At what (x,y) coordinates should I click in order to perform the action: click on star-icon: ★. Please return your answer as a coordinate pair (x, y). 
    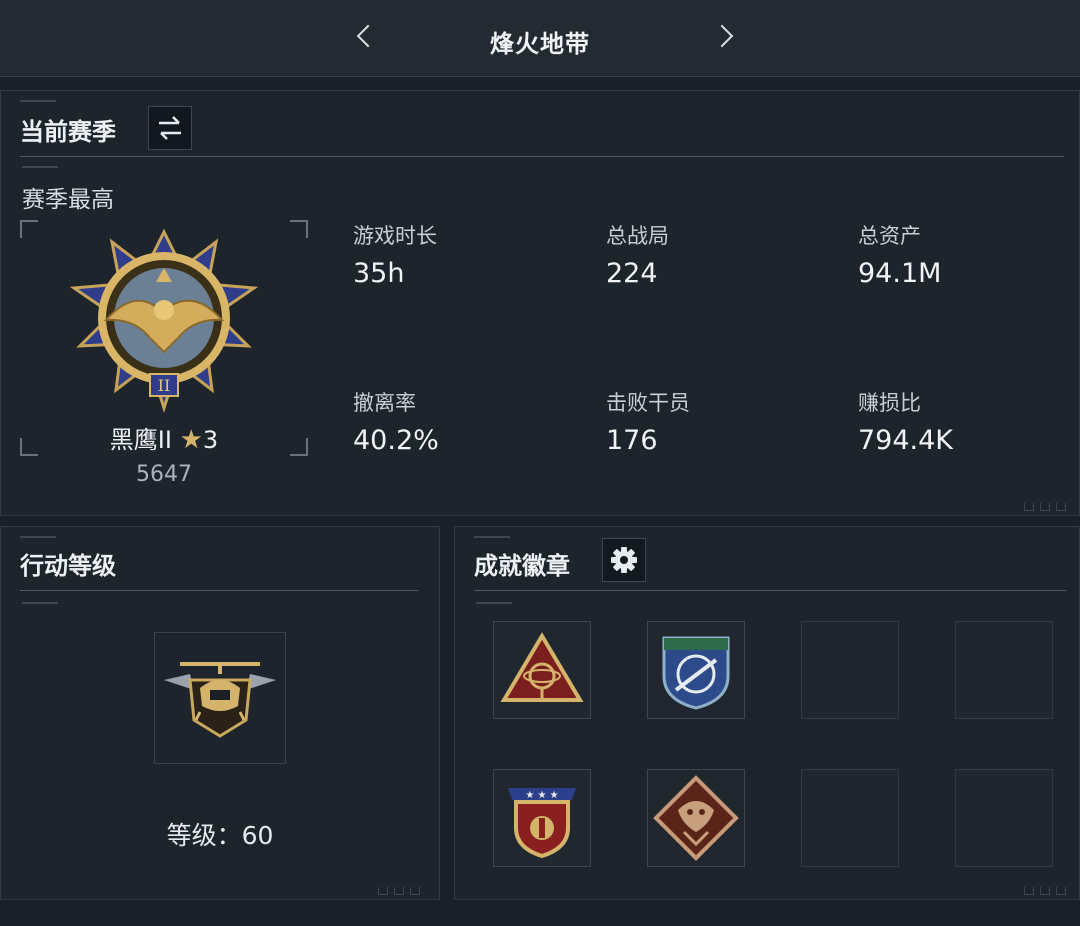
    Looking at the image, I should click on (191, 440).